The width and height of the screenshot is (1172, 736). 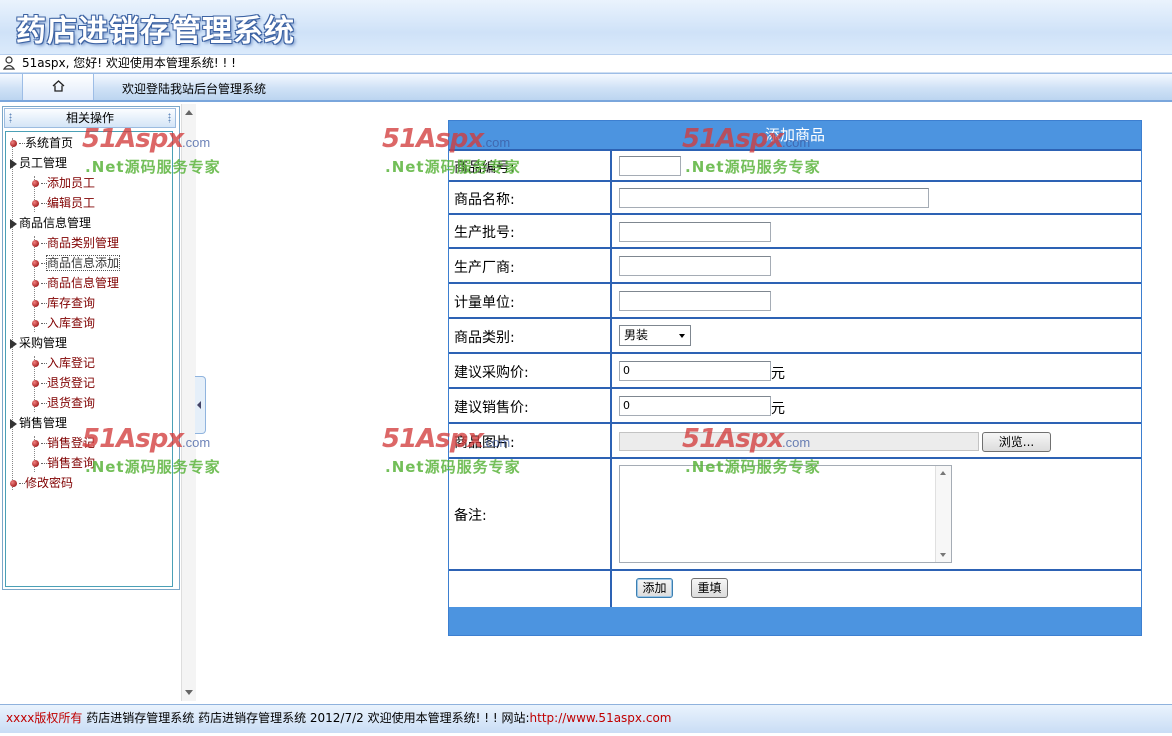 I want to click on code-input, so click(x=650, y=166).